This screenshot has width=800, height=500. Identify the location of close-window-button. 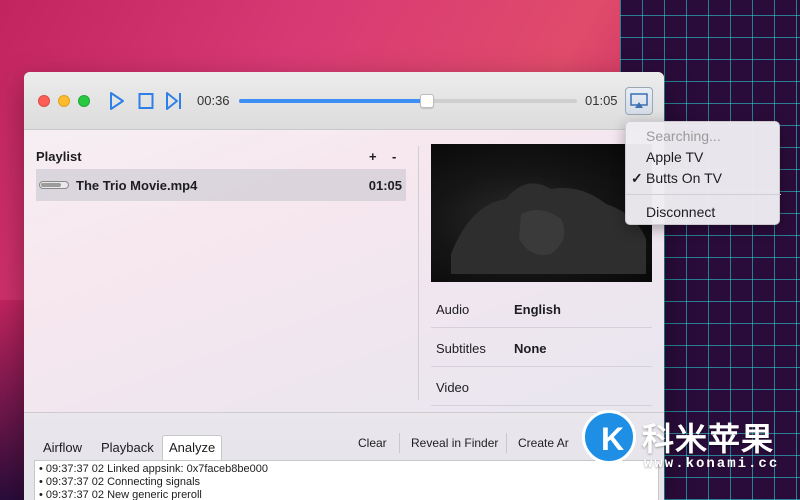
(44, 101).